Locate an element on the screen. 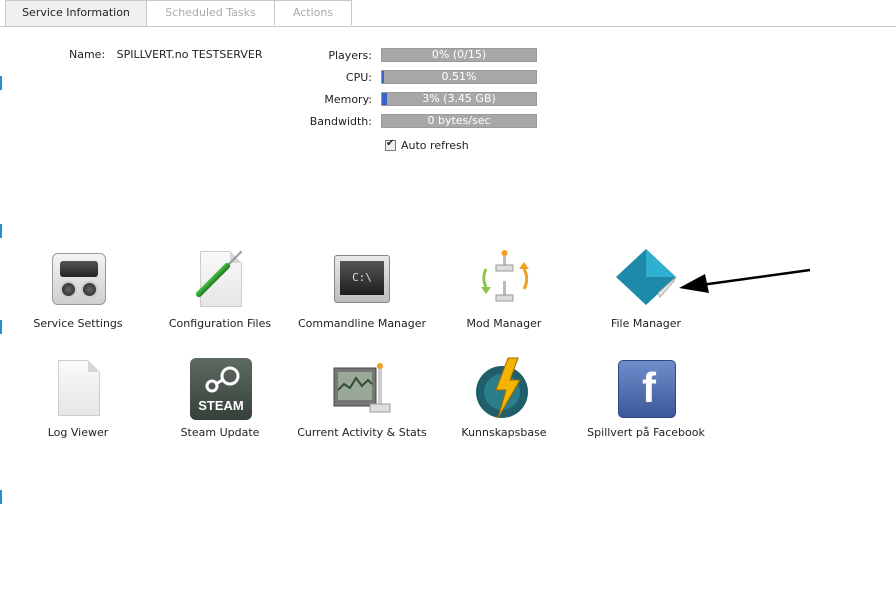  spillvert-facebook-button: f Spillvert på Facebook is located at coordinates (646, 397).